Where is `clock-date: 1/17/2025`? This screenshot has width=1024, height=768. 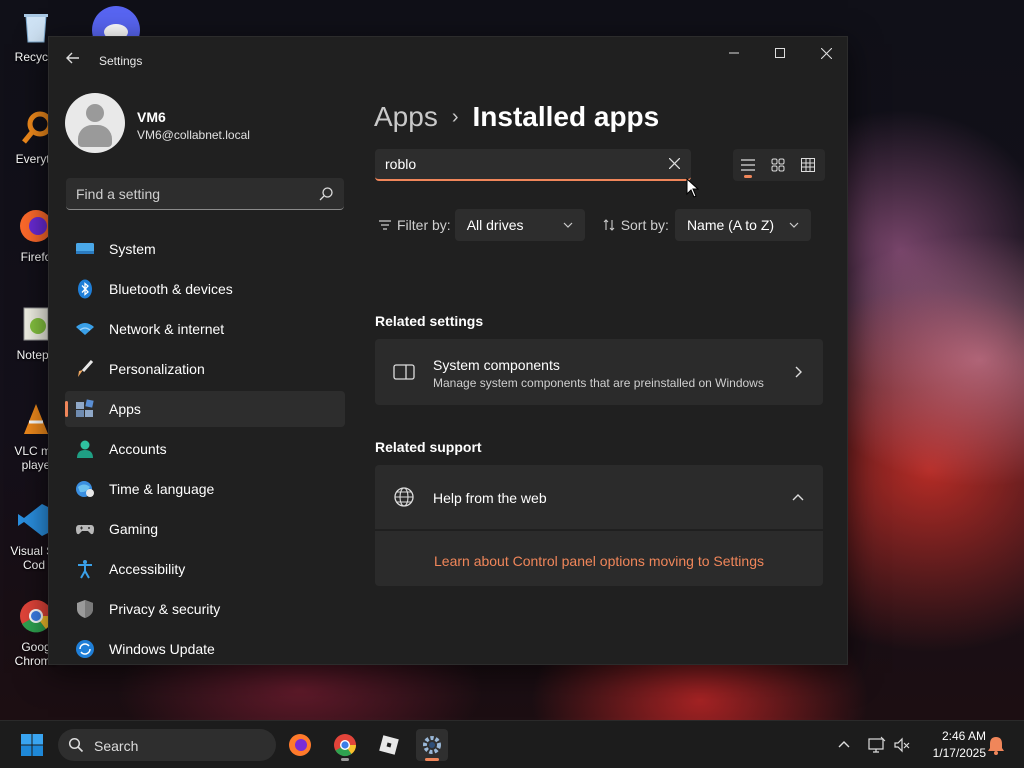
clock-date: 1/17/2025 is located at coordinates (953, 753).